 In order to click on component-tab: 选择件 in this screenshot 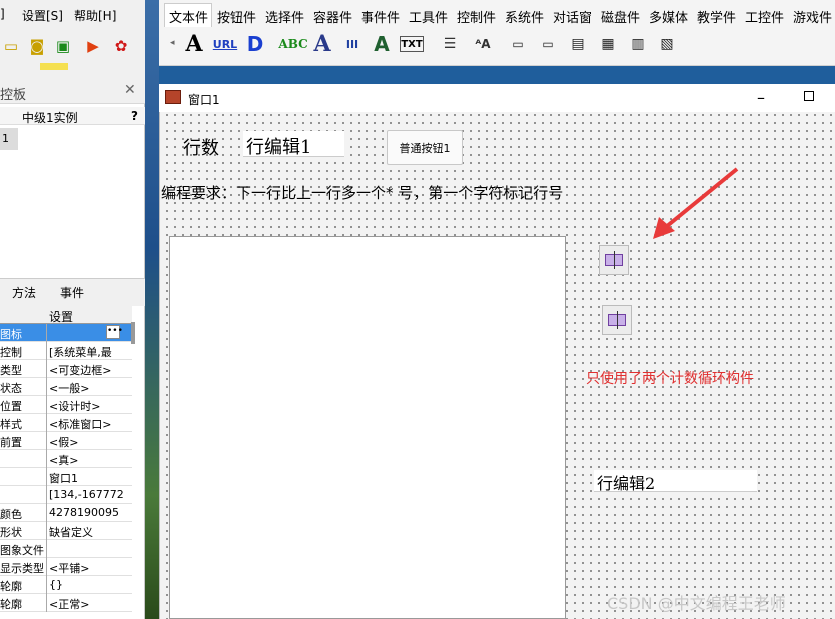, I will do `click(284, 16)`.